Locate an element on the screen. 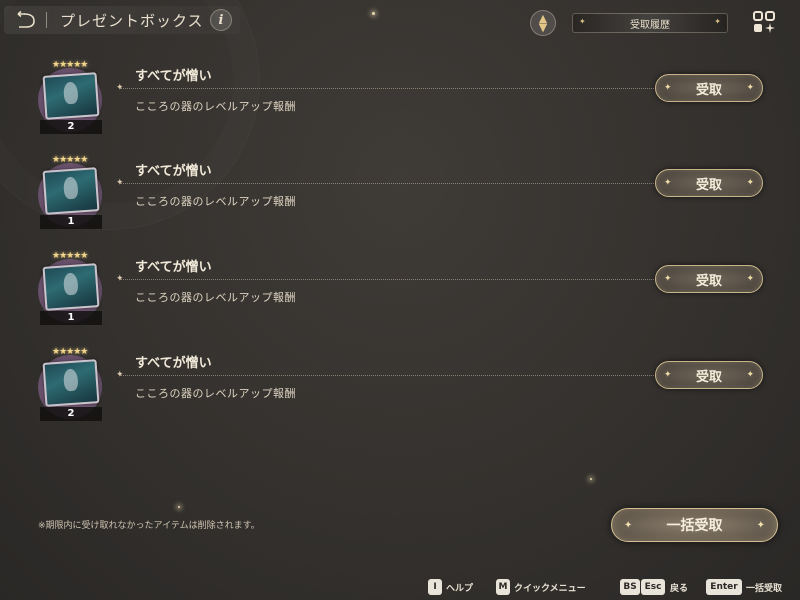 The width and height of the screenshot is (800, 600). history-label: 受取履歴 is located at coordinates (650, 25).